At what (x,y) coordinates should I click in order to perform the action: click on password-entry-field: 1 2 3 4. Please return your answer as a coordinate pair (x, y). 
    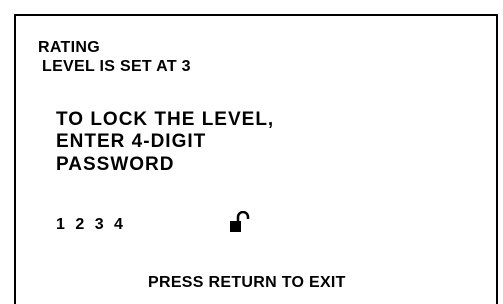
    Looking at the image, I should click on (91, 225).